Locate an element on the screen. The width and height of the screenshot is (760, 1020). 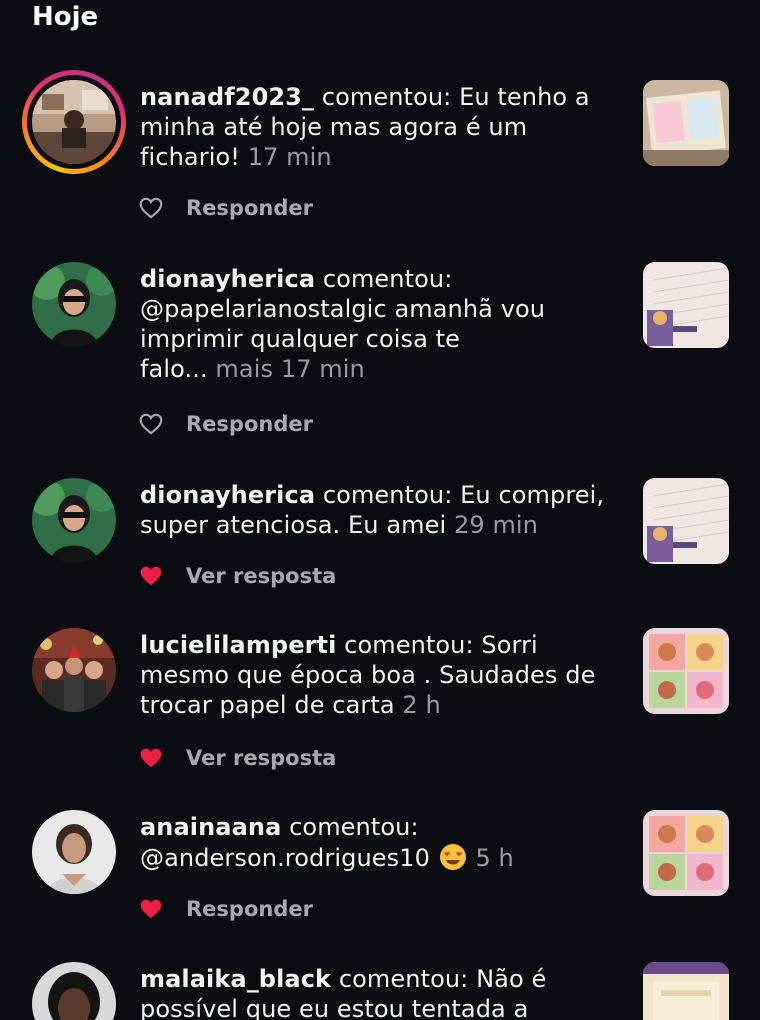
timestamp: 29 min is located at coordinates (496, 525).